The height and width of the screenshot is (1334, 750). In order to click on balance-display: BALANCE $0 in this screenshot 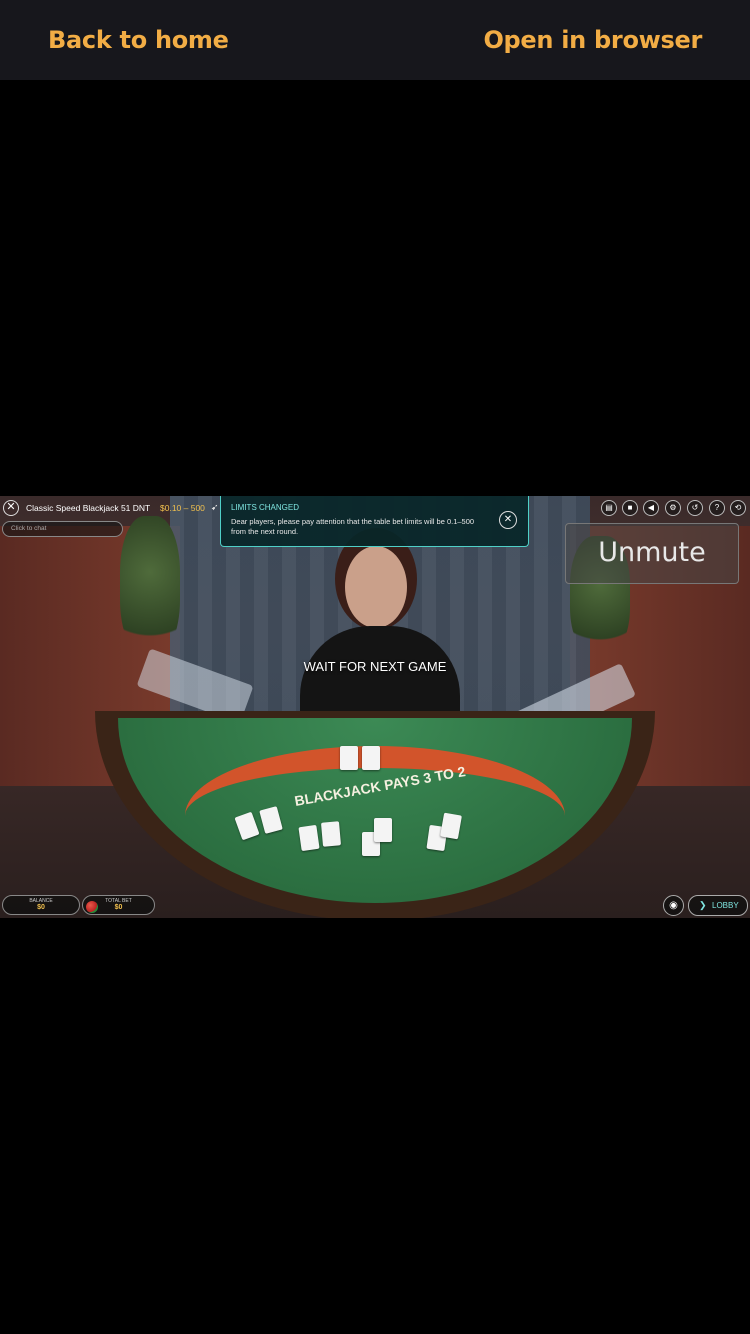, I will do `click(41, 905)`.